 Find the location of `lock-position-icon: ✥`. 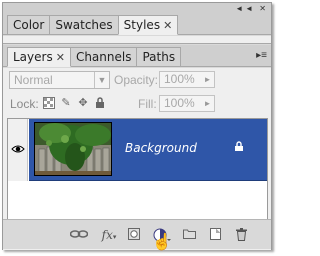

lock-position-icon: ✥ is located at coordinates (83, 103).